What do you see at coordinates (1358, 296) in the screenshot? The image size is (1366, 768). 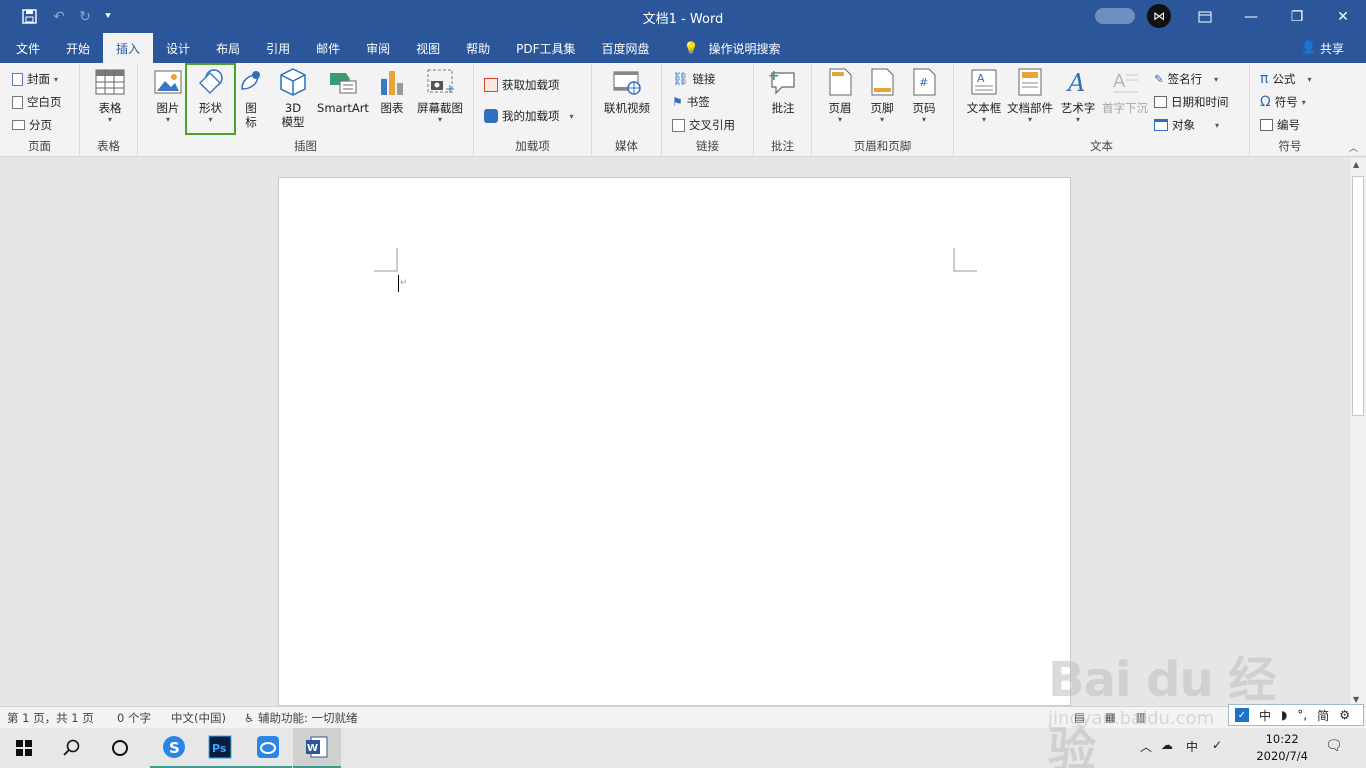 I see `scrollbar-thumb` at bounding box center [1358, 296].